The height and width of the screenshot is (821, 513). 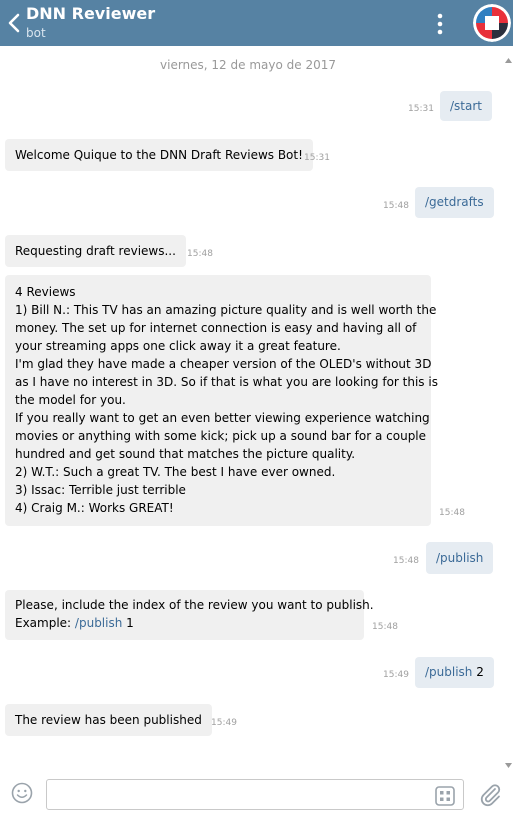 What do you see at coordinates (449, 672) in the screenshot?
I see `message-command: /publish` at bounding box center [449, 672].